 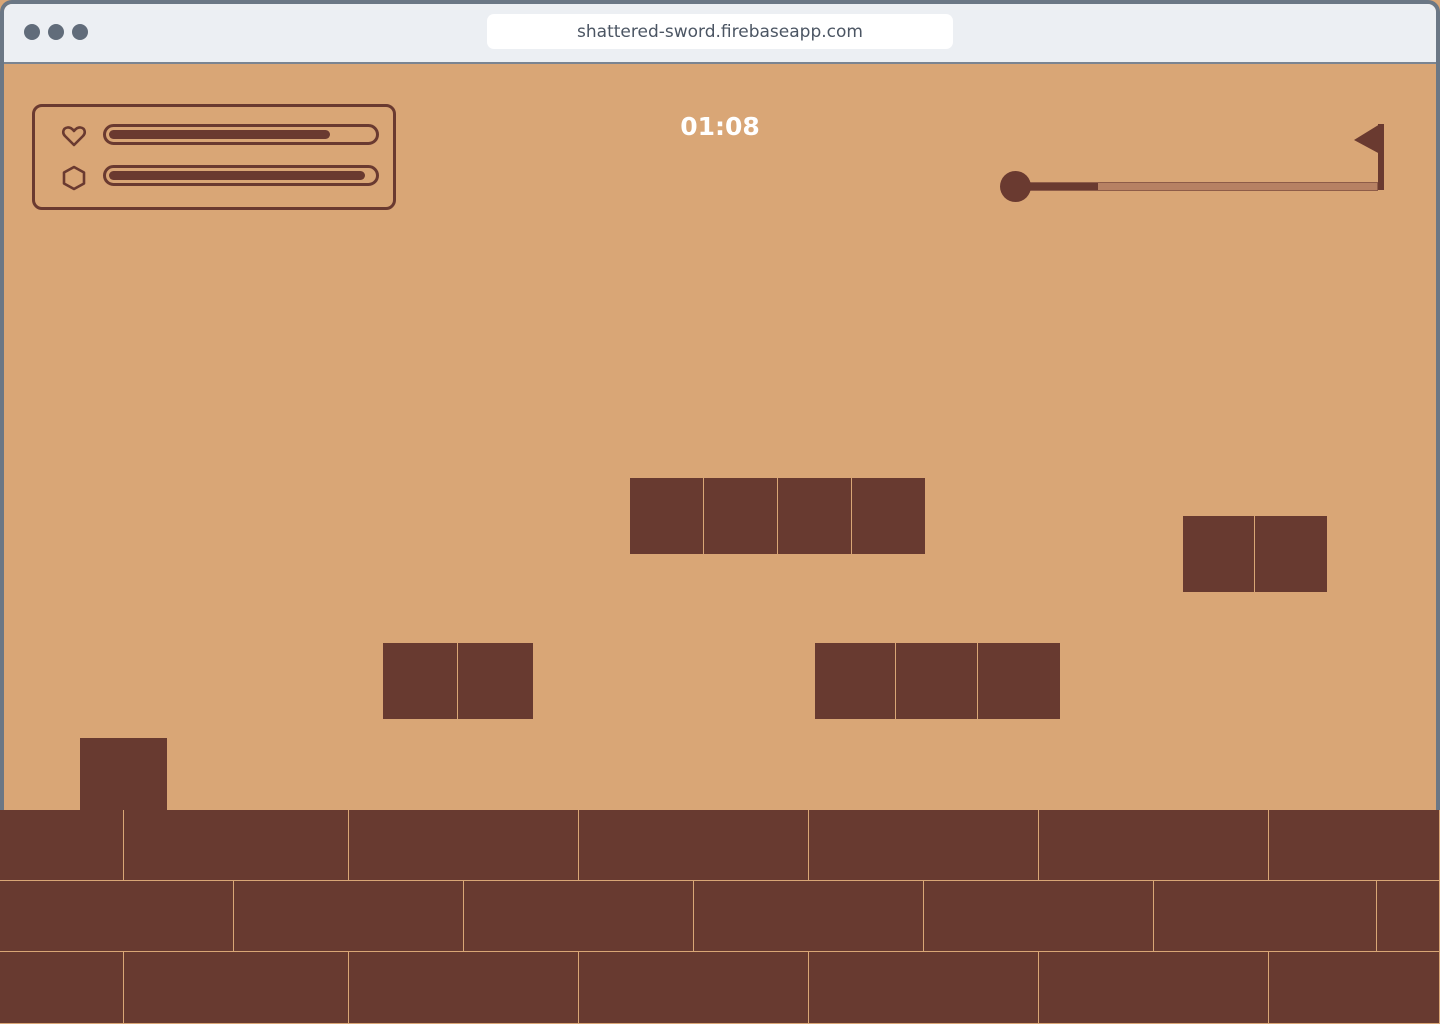 I want to click on health-bar, so click(x=241, y=134).